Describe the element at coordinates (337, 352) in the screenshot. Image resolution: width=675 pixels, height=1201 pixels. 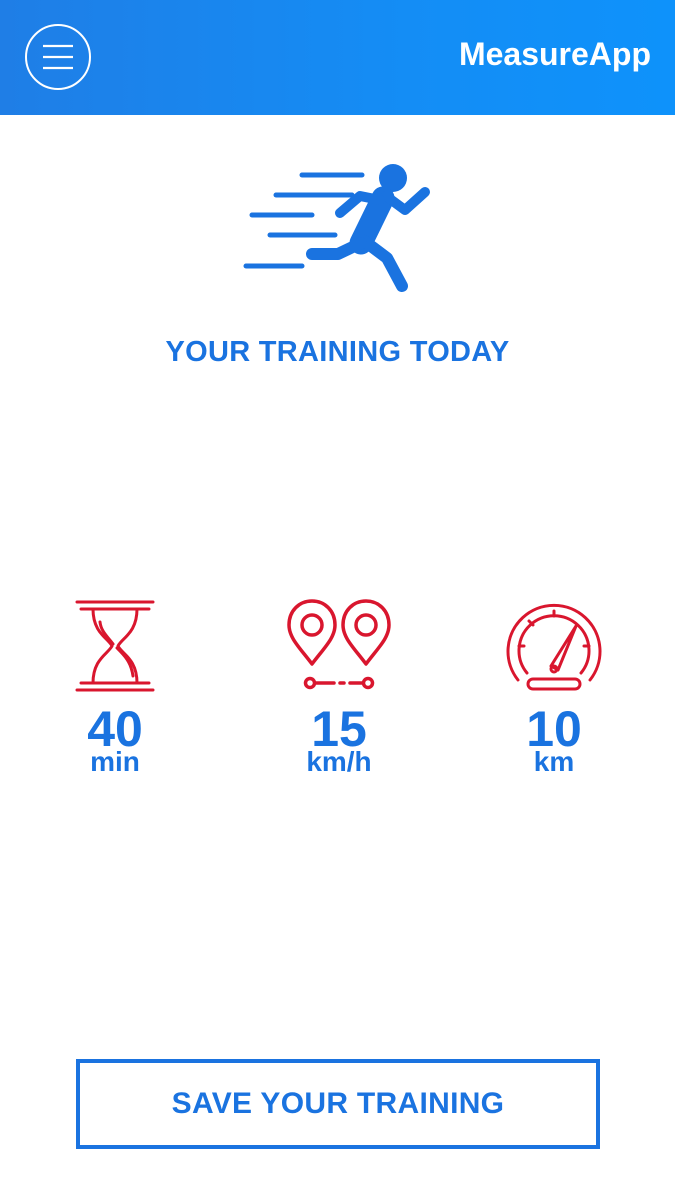
I see `training-heading: YOUR TRAINING TODAY` at that location.